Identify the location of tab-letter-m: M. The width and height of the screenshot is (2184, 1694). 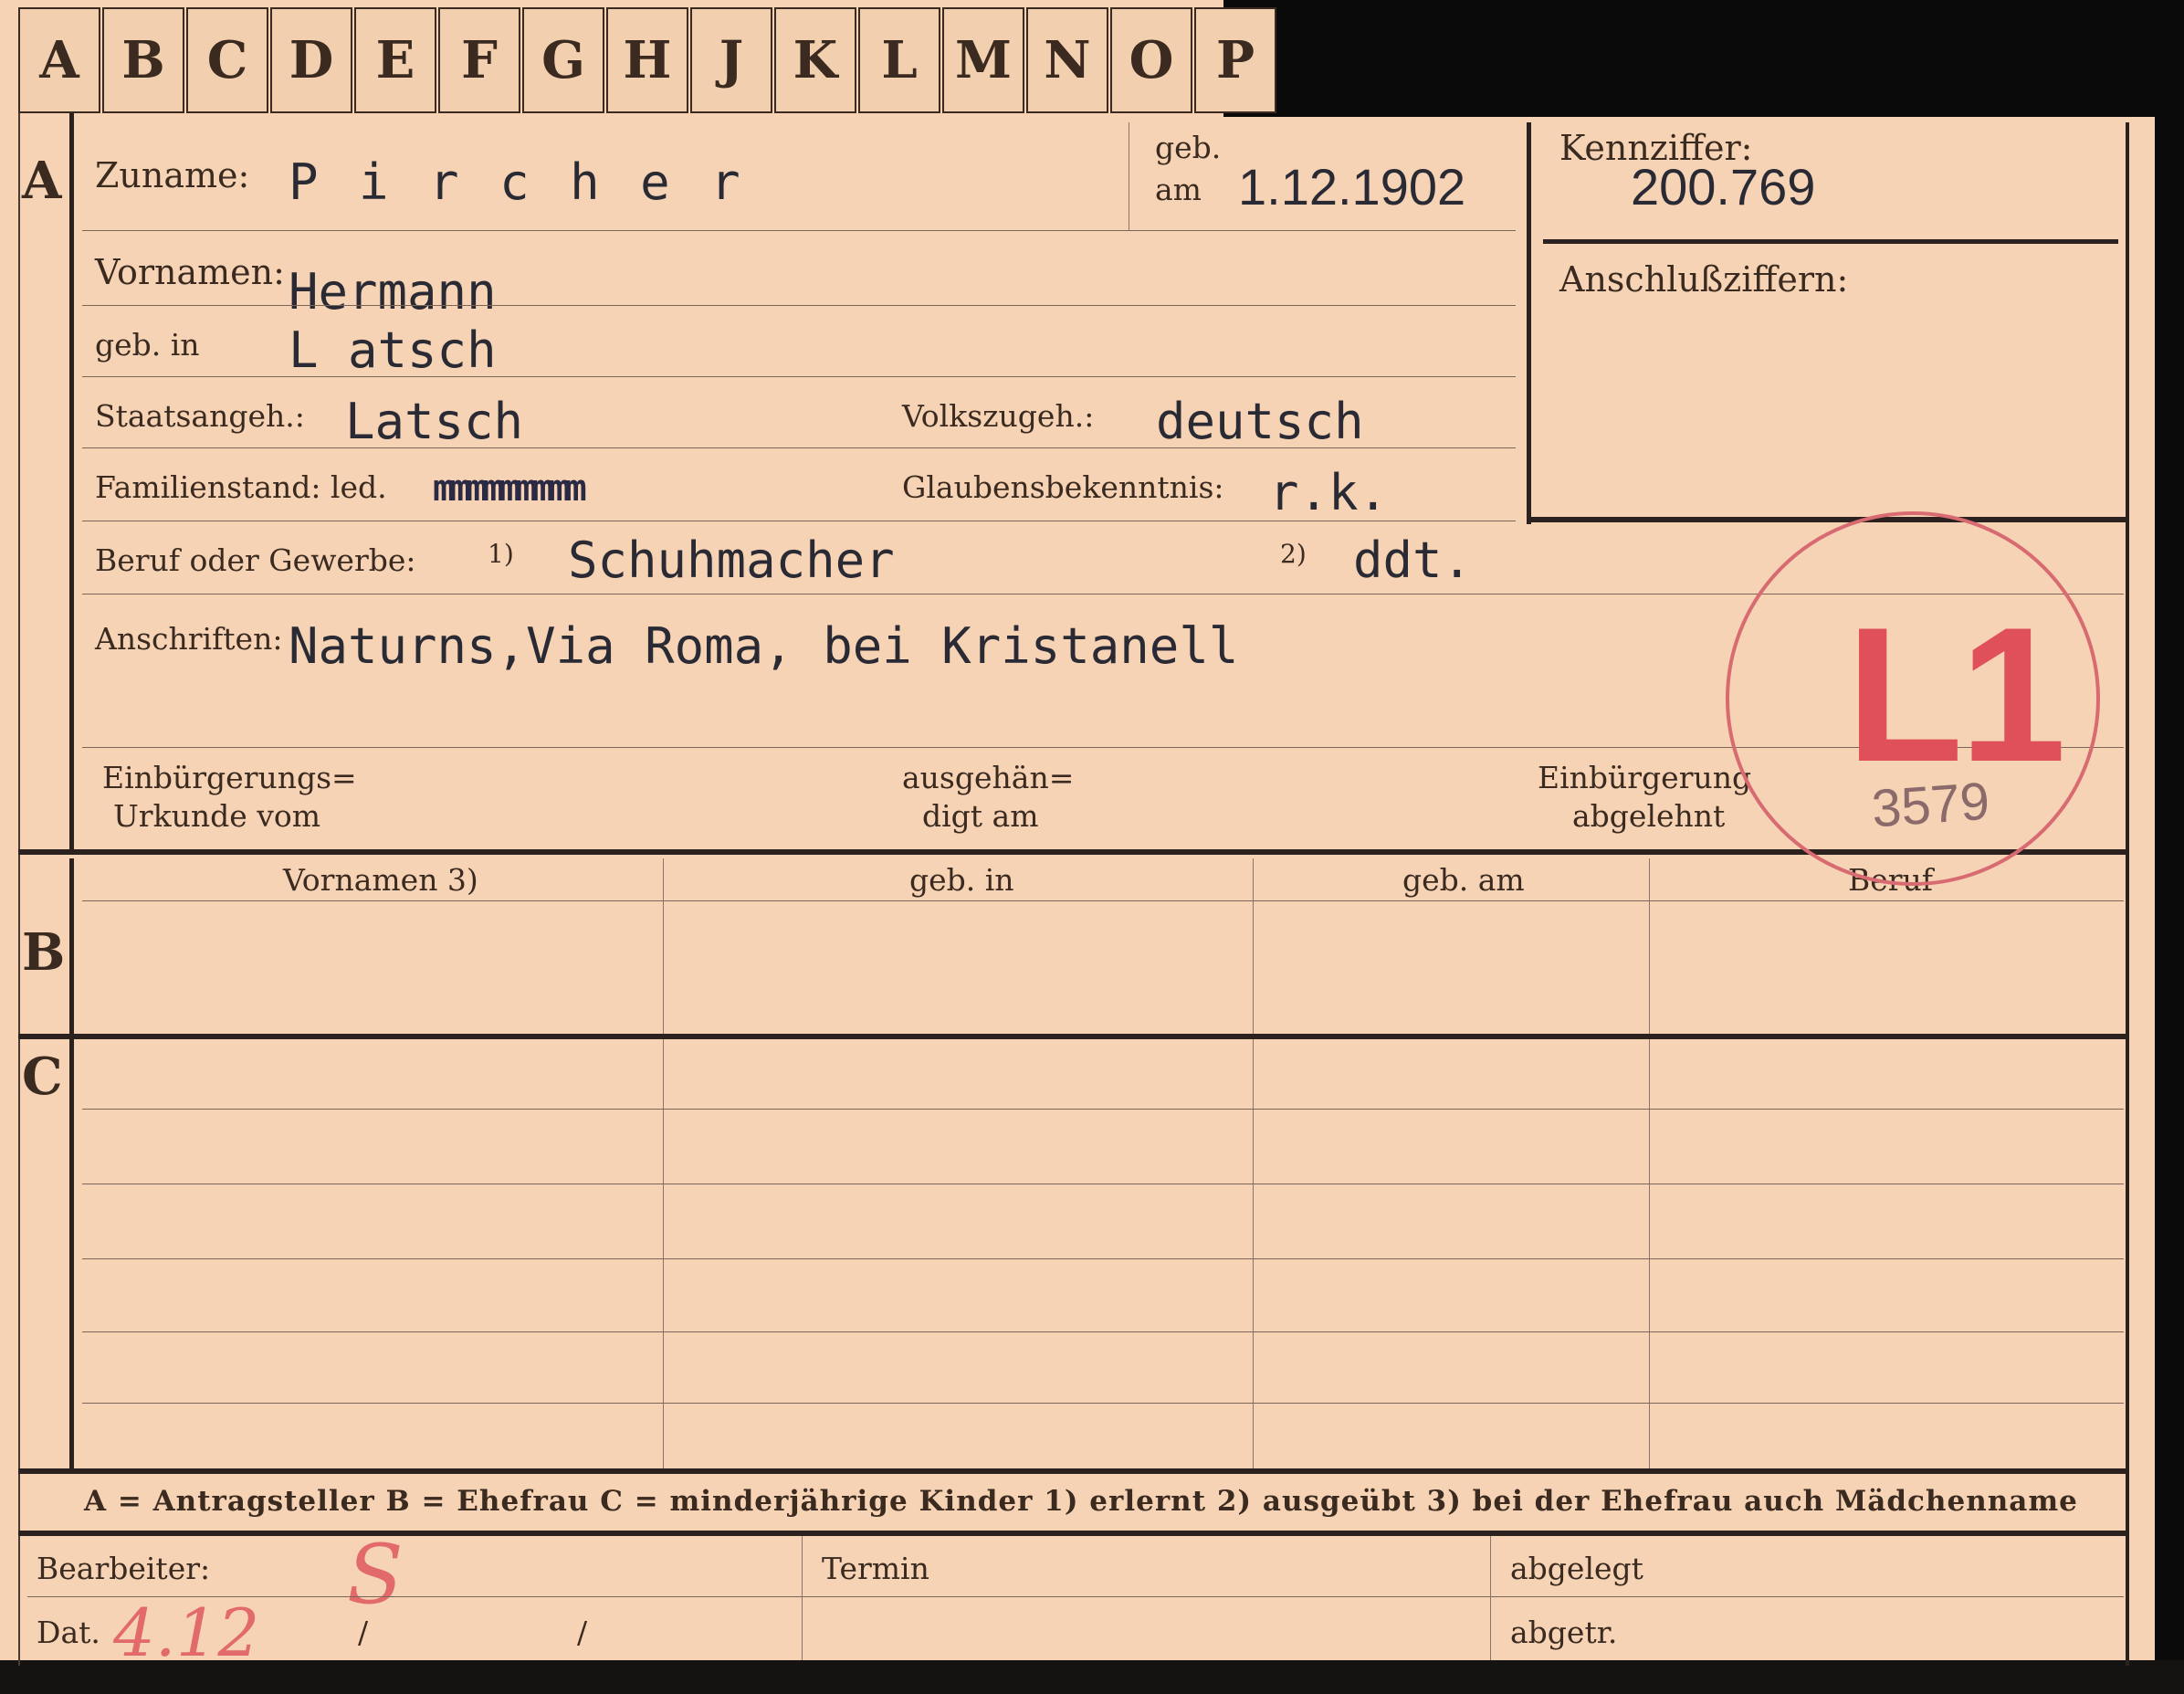
(983, 60).